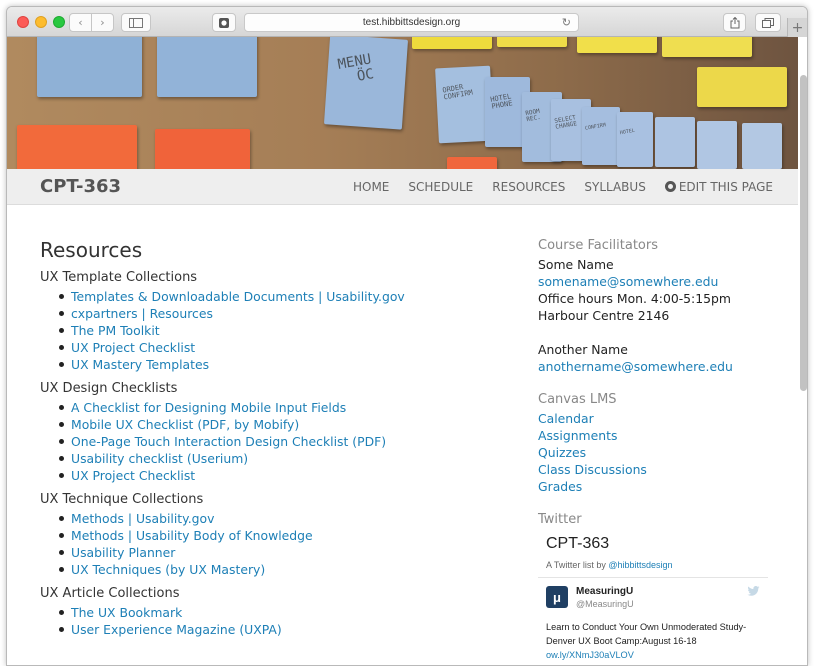  I want to click on new-tab-button: +, so click(797, 27).